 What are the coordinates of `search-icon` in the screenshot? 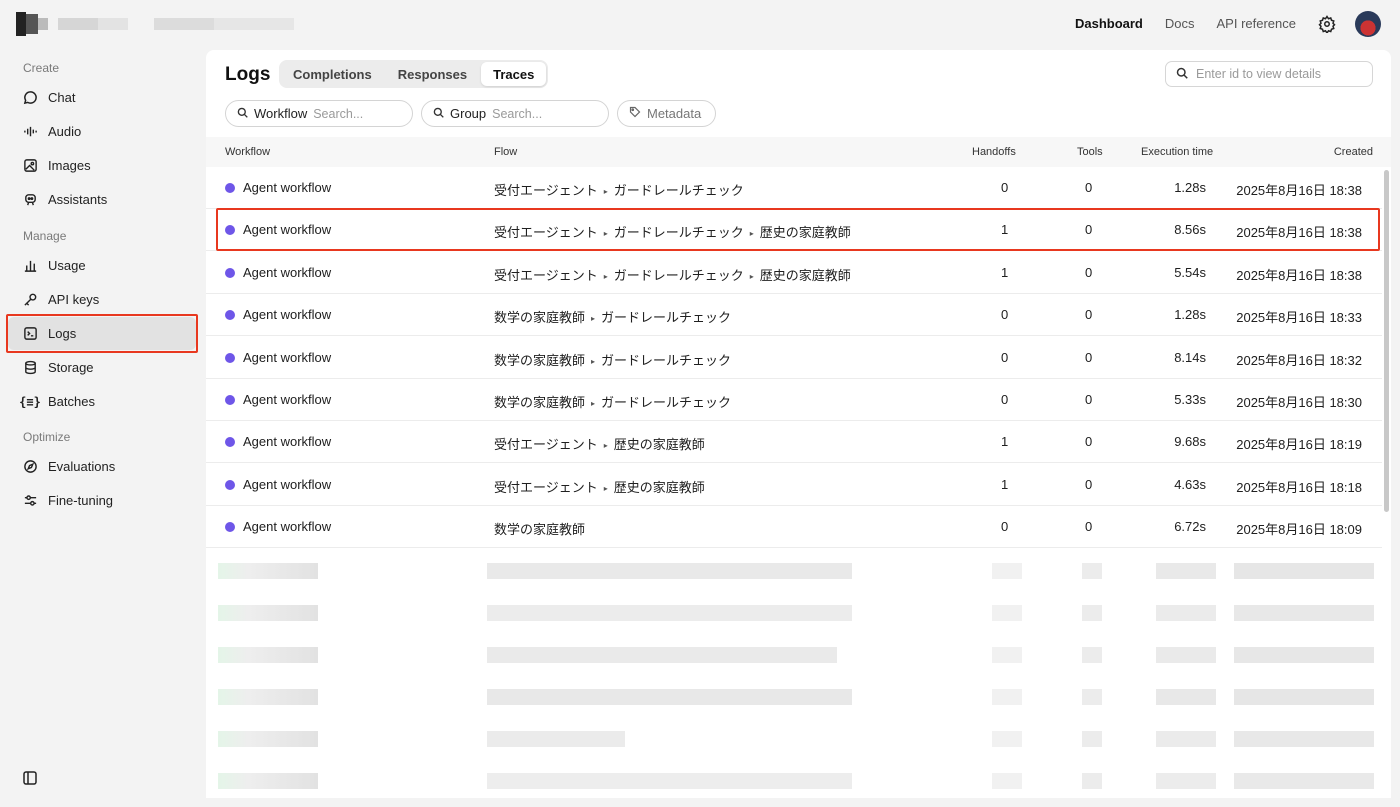 It's located at (242, 113).